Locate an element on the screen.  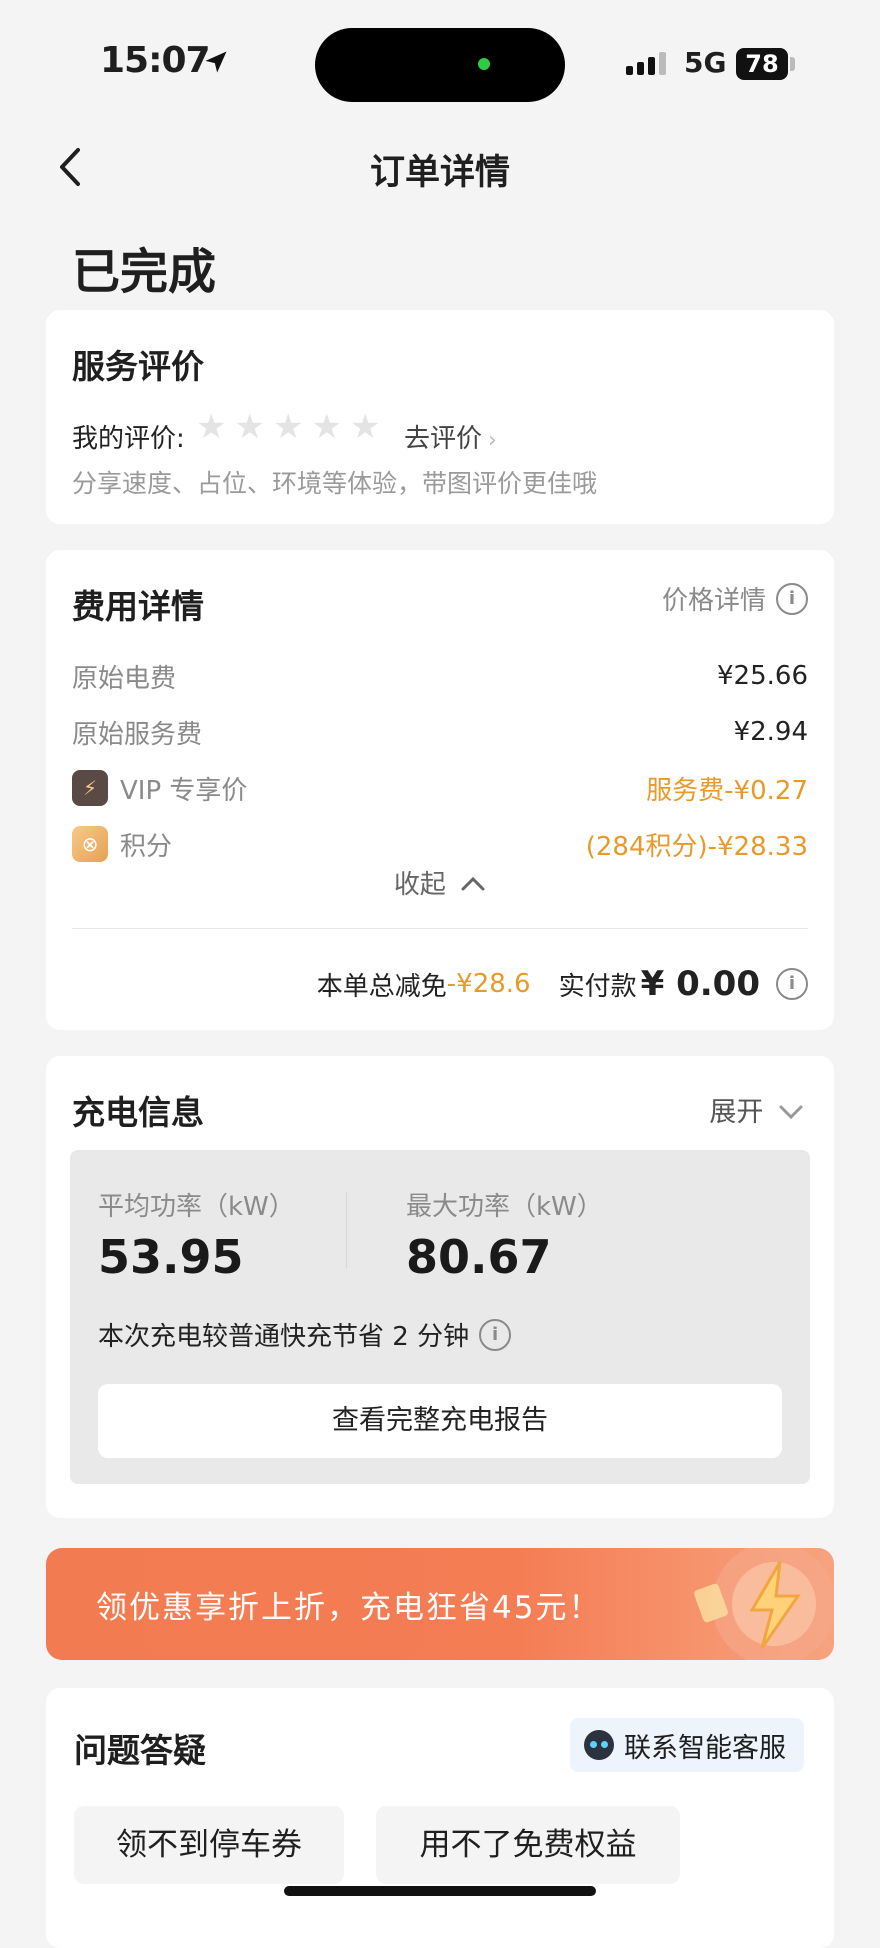
home-indicator is located at coordinates (440, 1891).